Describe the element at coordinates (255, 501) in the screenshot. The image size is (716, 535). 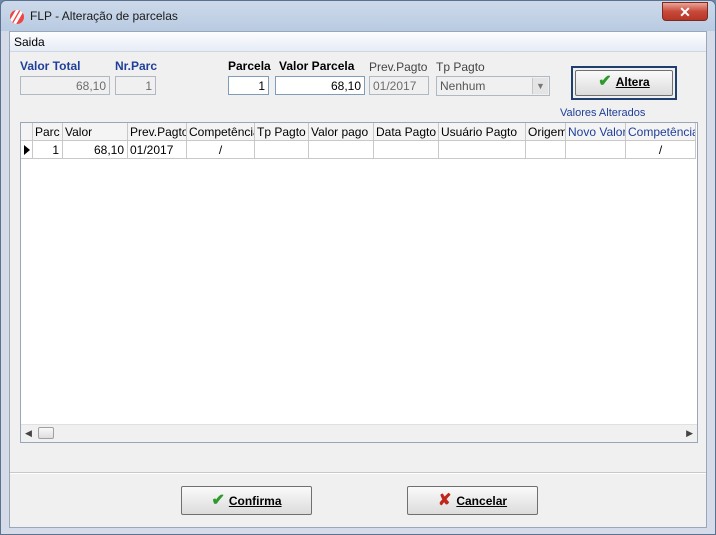
I see `confirma-button-label: Confirma` at that location.